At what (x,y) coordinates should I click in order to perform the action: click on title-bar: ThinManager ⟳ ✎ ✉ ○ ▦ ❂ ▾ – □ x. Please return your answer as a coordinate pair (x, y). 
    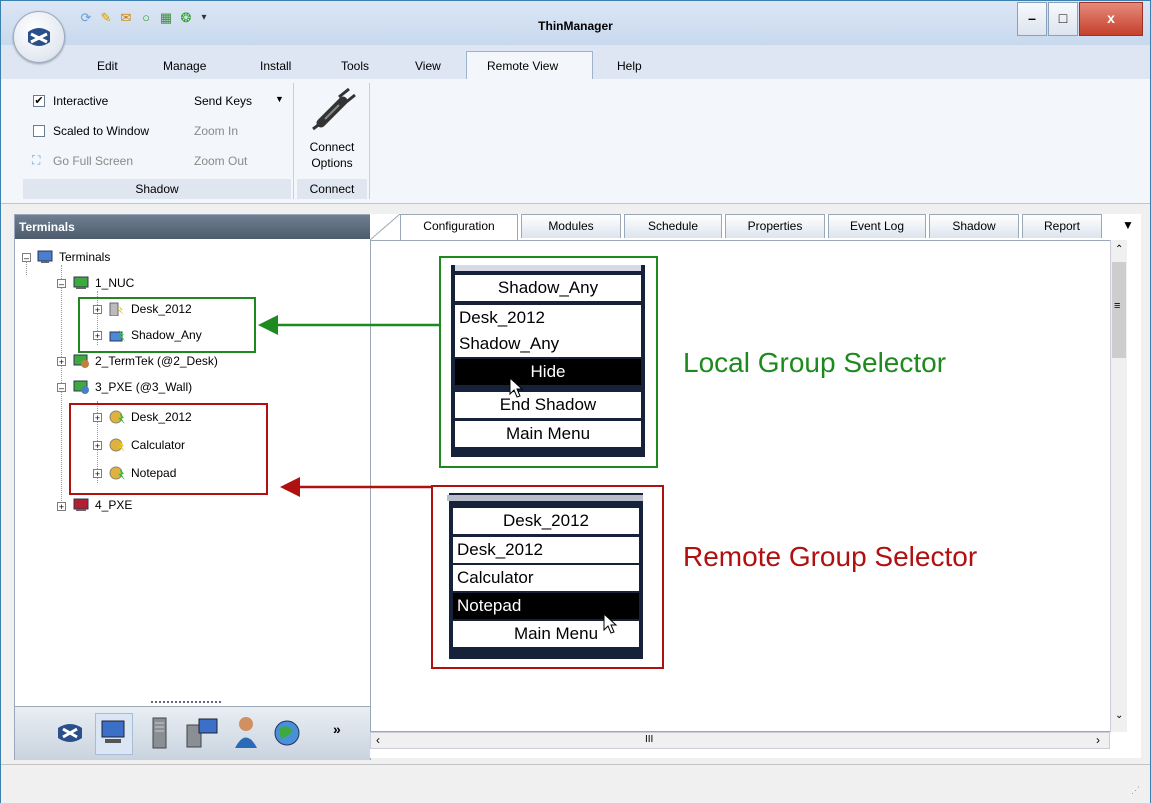
    Looking at the image, I should click on (575, 23).